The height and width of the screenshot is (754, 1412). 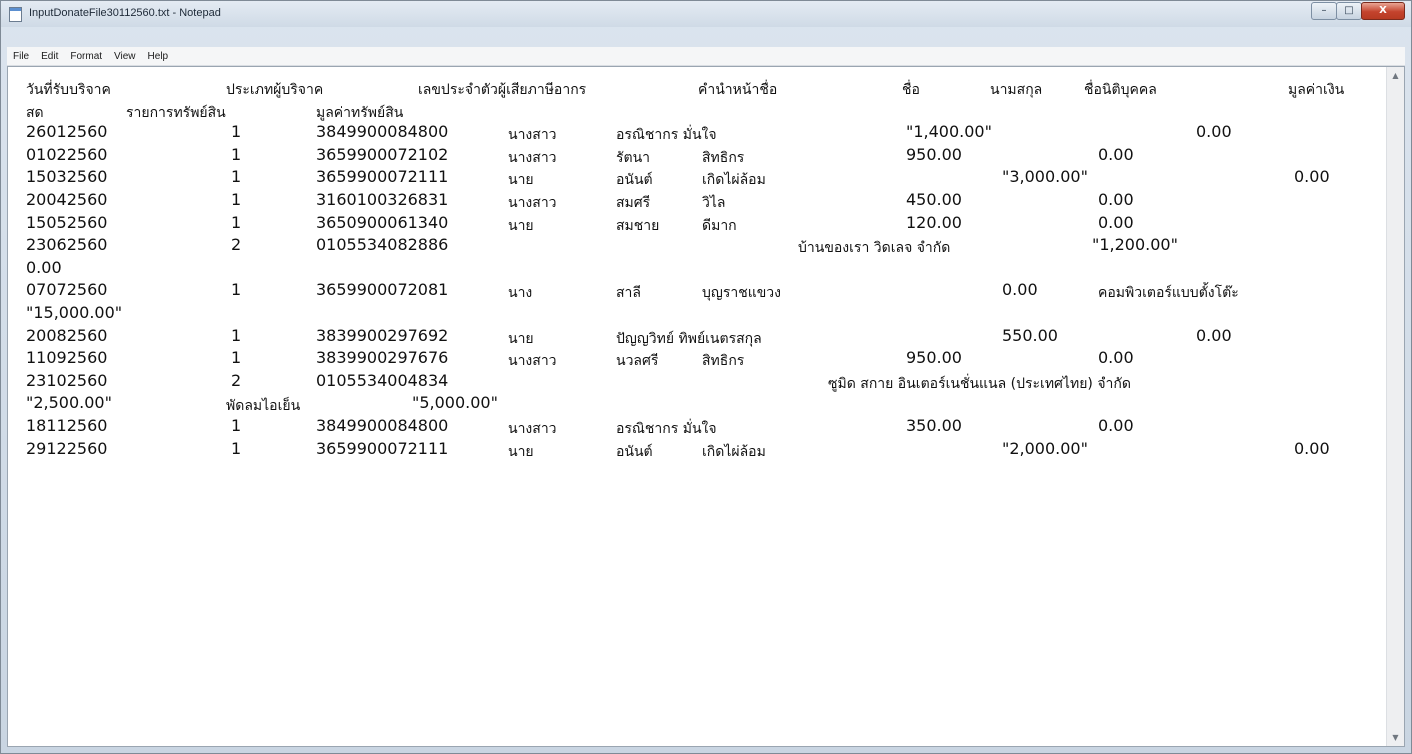 What do you see at coordinates (158, 56) in the screenshot?
I see `menu-help: Help` at bounding box center [158, 56].